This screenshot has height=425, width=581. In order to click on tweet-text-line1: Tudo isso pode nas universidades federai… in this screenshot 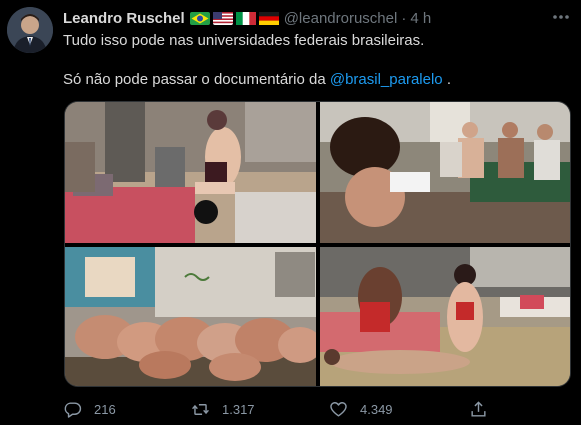, I will do `click(244, 40)`.